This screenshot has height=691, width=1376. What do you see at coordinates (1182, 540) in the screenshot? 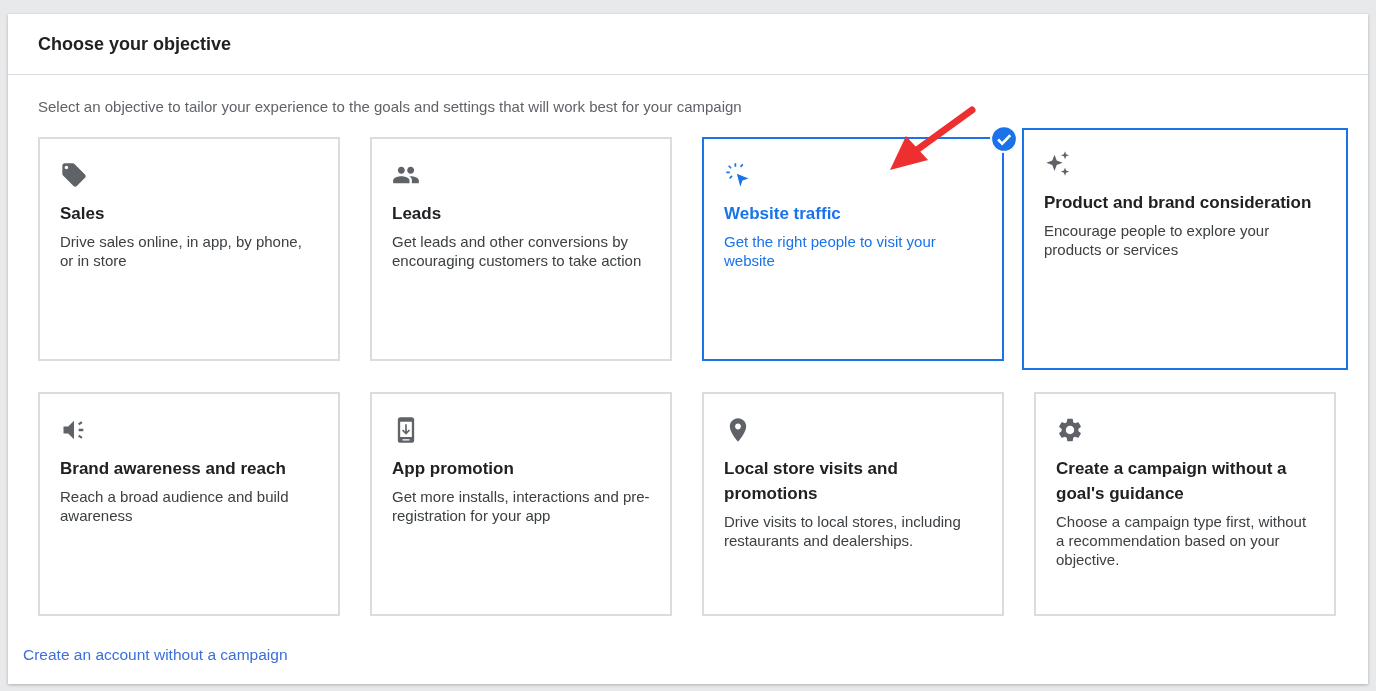
I see `objective-description: Choose a campaign type first, without a recommendation based on your objective.` at bounding box center [1182, 540].